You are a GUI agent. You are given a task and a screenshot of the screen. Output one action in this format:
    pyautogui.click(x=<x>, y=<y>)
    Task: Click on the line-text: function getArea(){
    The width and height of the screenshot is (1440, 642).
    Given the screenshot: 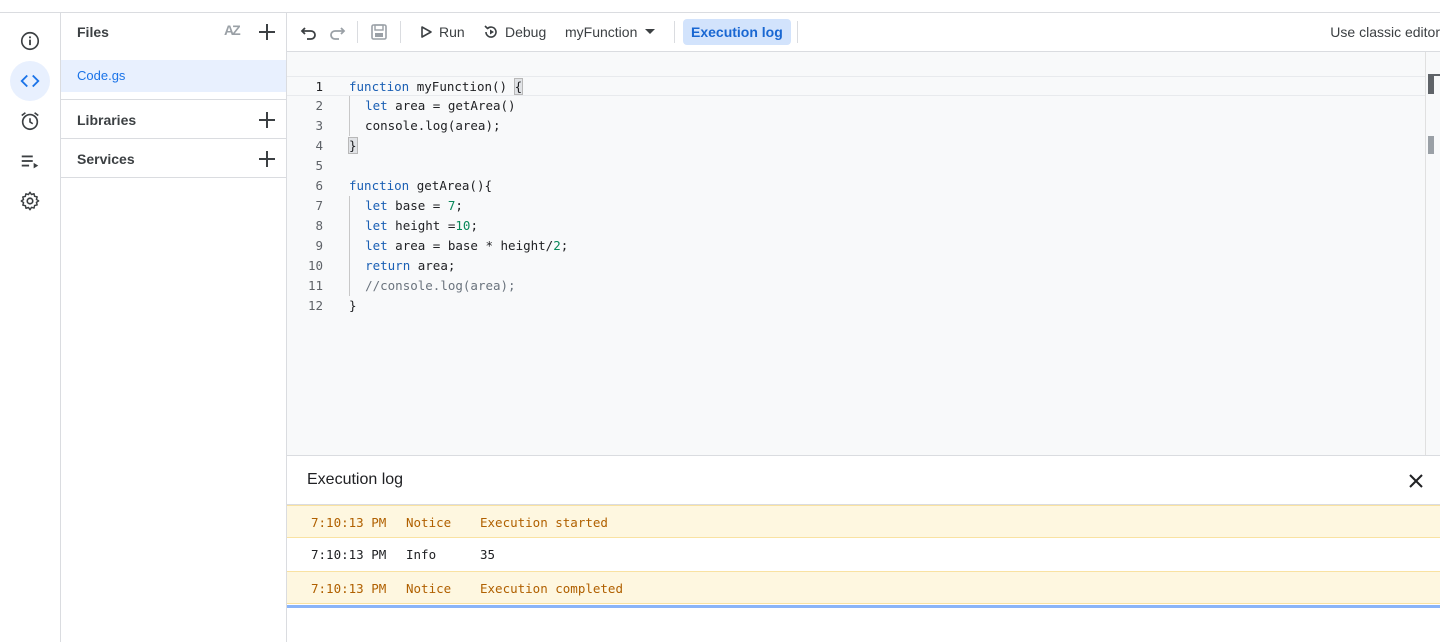 What is the action you would take?
    pyautogui.click(x=421, y=185)
    